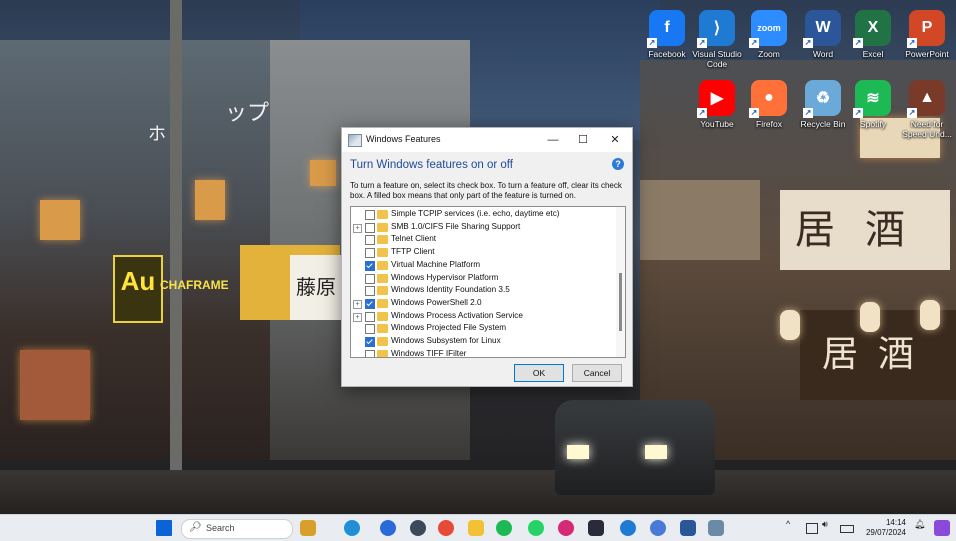 This screenshot has height=541, width=956. Describe the element at coordinates (615, 140) in the screenshot. I see `close-button: ✕` at that location.